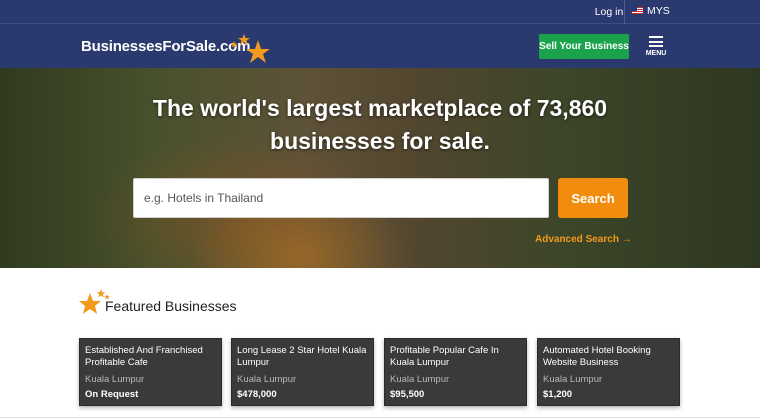 The width and height of the screenshot is (760, 418). What do you see at coordinates (250, 48) in the screenshot?
I see `star-icon` at bounding box center [250, 48].